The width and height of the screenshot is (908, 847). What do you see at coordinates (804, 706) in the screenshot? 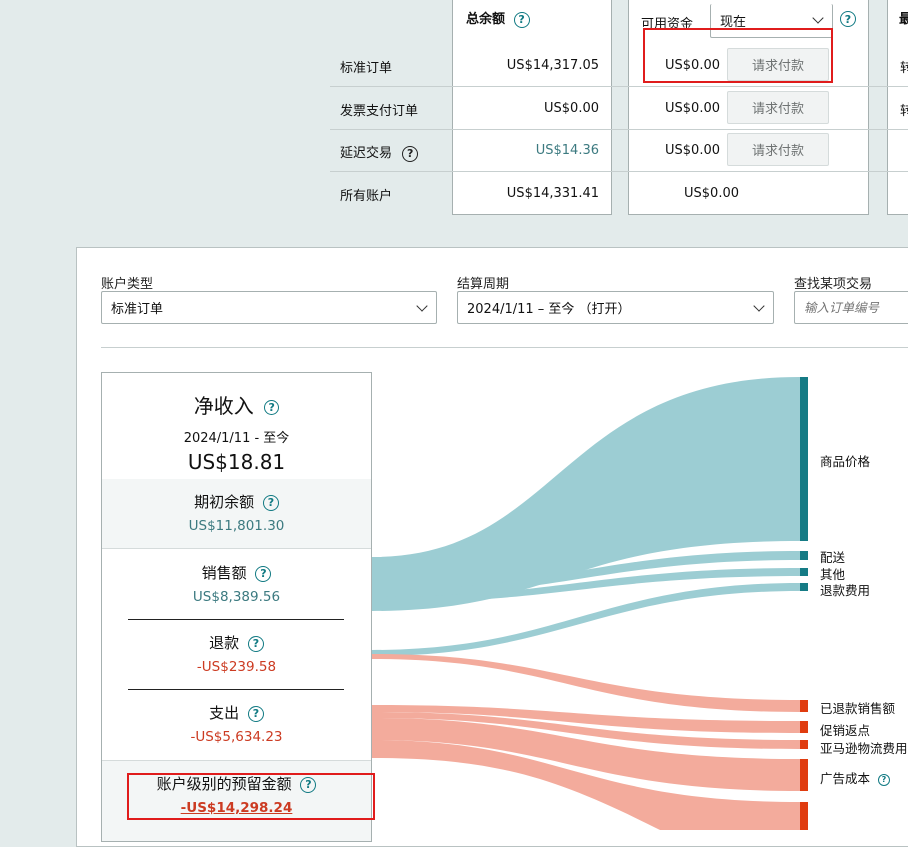
I see `node-refunded-sales` at bounding box center [804, 706].